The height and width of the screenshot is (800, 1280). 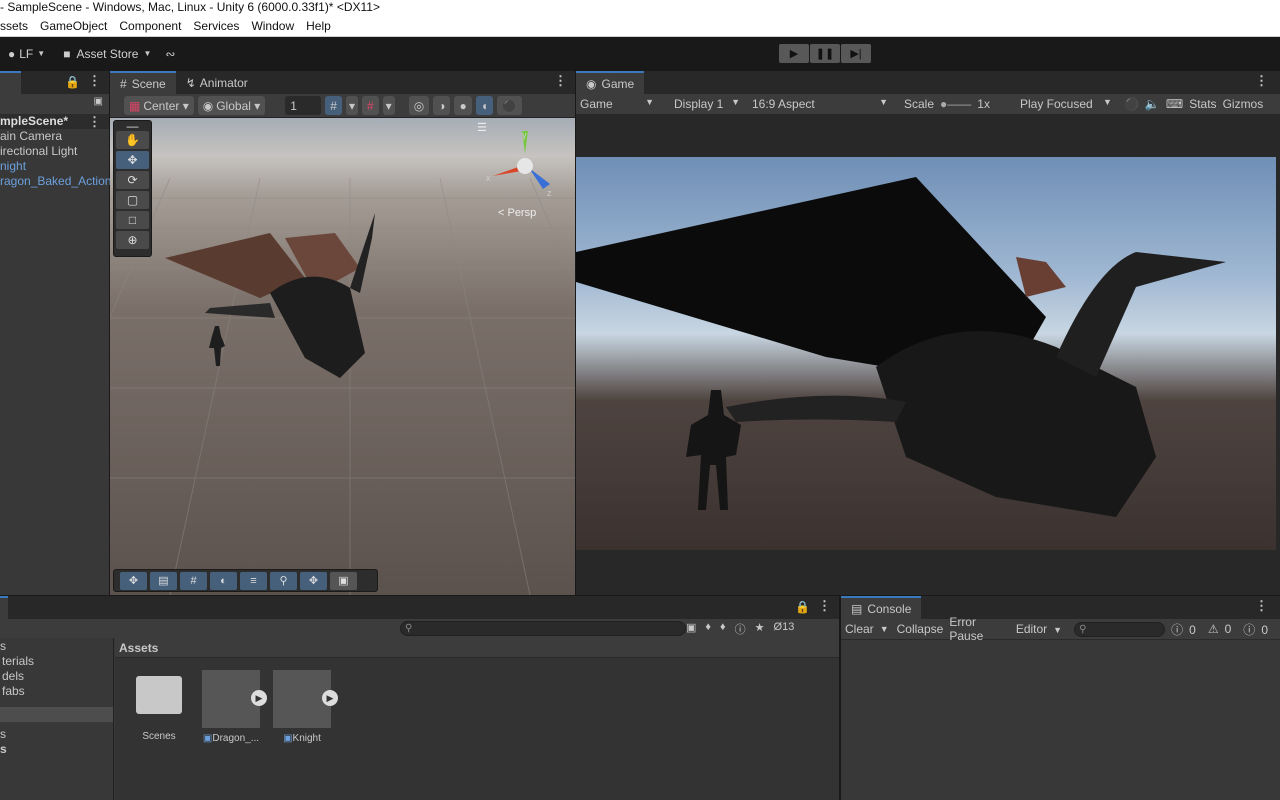 What do you see at coordinates (305, 707) in the screenshot?
I see `asset-item-knight: ▣Knight ▶` at bounding box center [305, 707].